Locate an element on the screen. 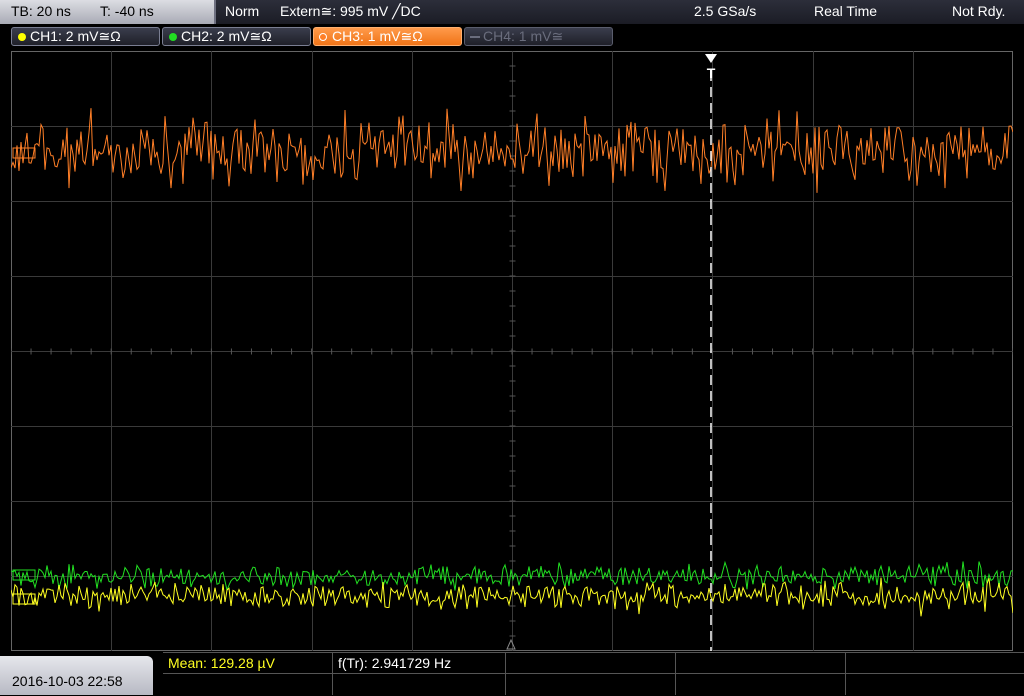 Image resolution: width=1024 pixels, height=696 pixels. ch2-indicator-icon is located at coordinates (173, 37).